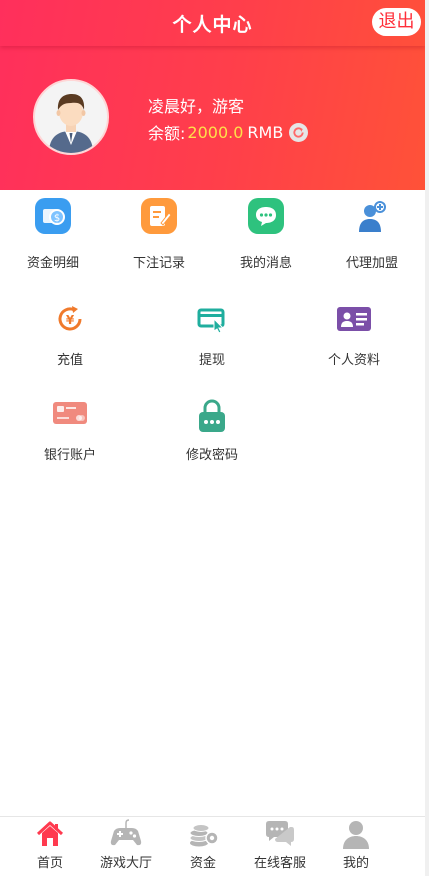 The width and height of the screenshot is (429, 876). I want to click on menu-label: 我的消息, so click(265, 263).